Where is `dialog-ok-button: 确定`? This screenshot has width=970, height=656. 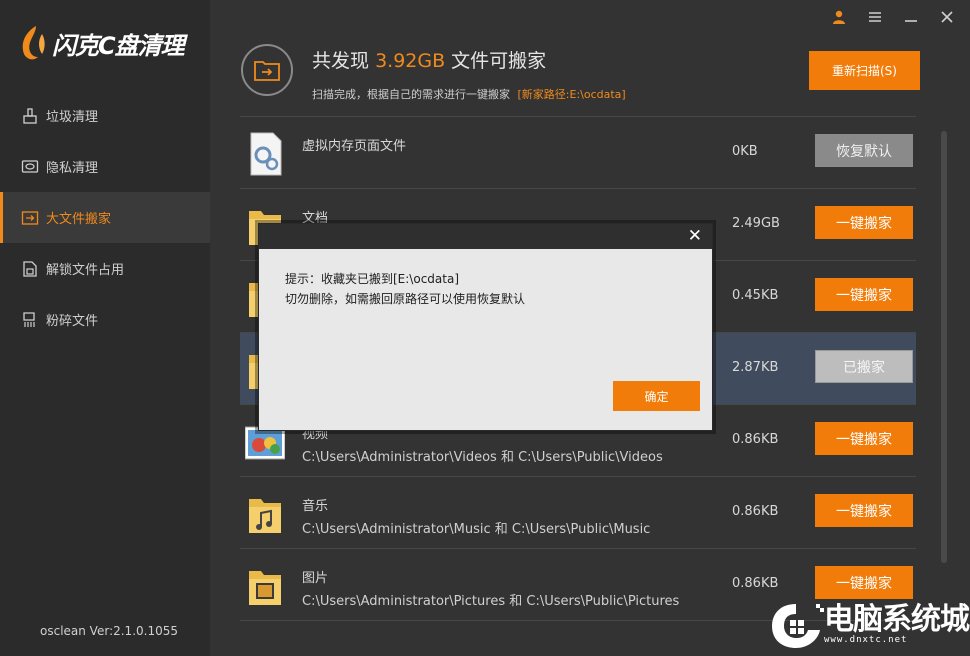
dialog-ok-button: 确定 is located at coordinates (656, 396).